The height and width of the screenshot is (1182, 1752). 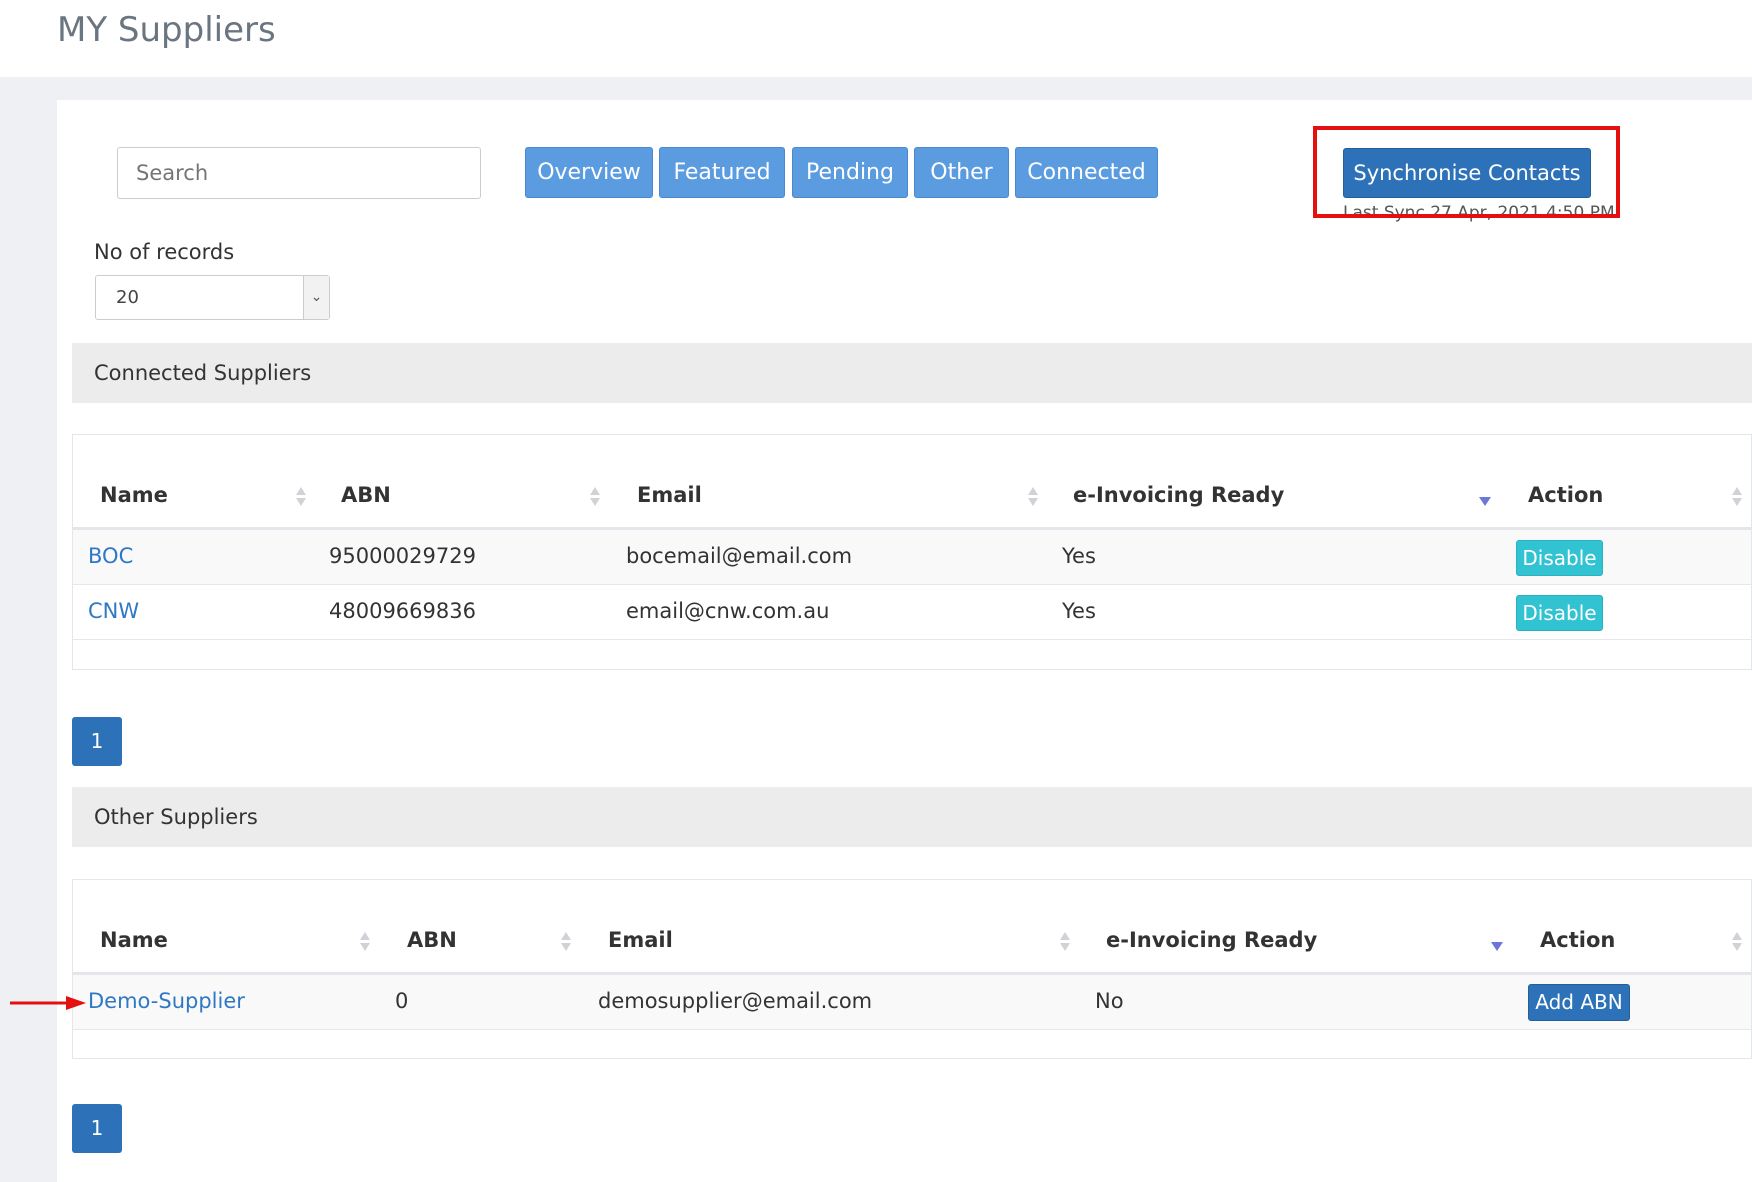 I want to click on add-abn-button: Add ABN, so click(x=1579, y=1002).